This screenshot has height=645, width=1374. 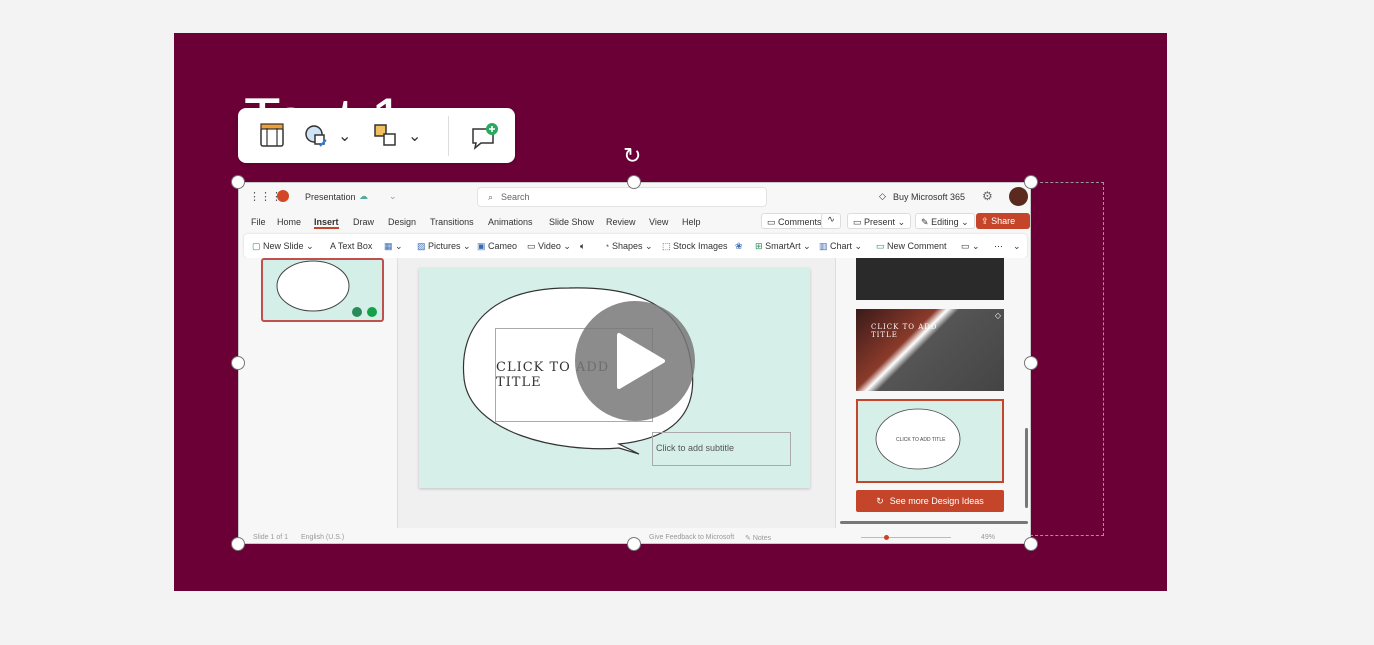 I want to click on catch-up-button: ∿, so click(x=831, y=221).